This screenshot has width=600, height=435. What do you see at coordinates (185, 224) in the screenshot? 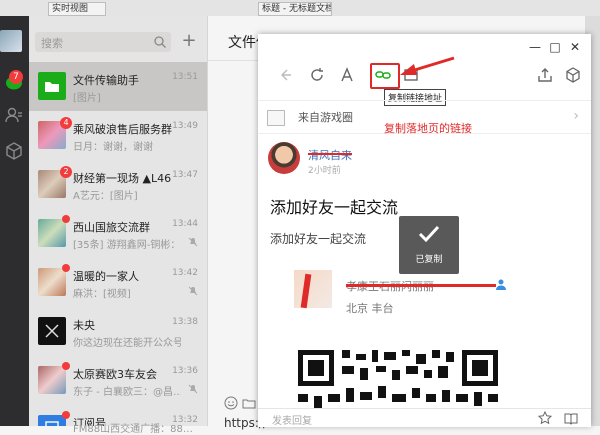
I see `conversation-time: 13:44` at bounding box center [185, 224].